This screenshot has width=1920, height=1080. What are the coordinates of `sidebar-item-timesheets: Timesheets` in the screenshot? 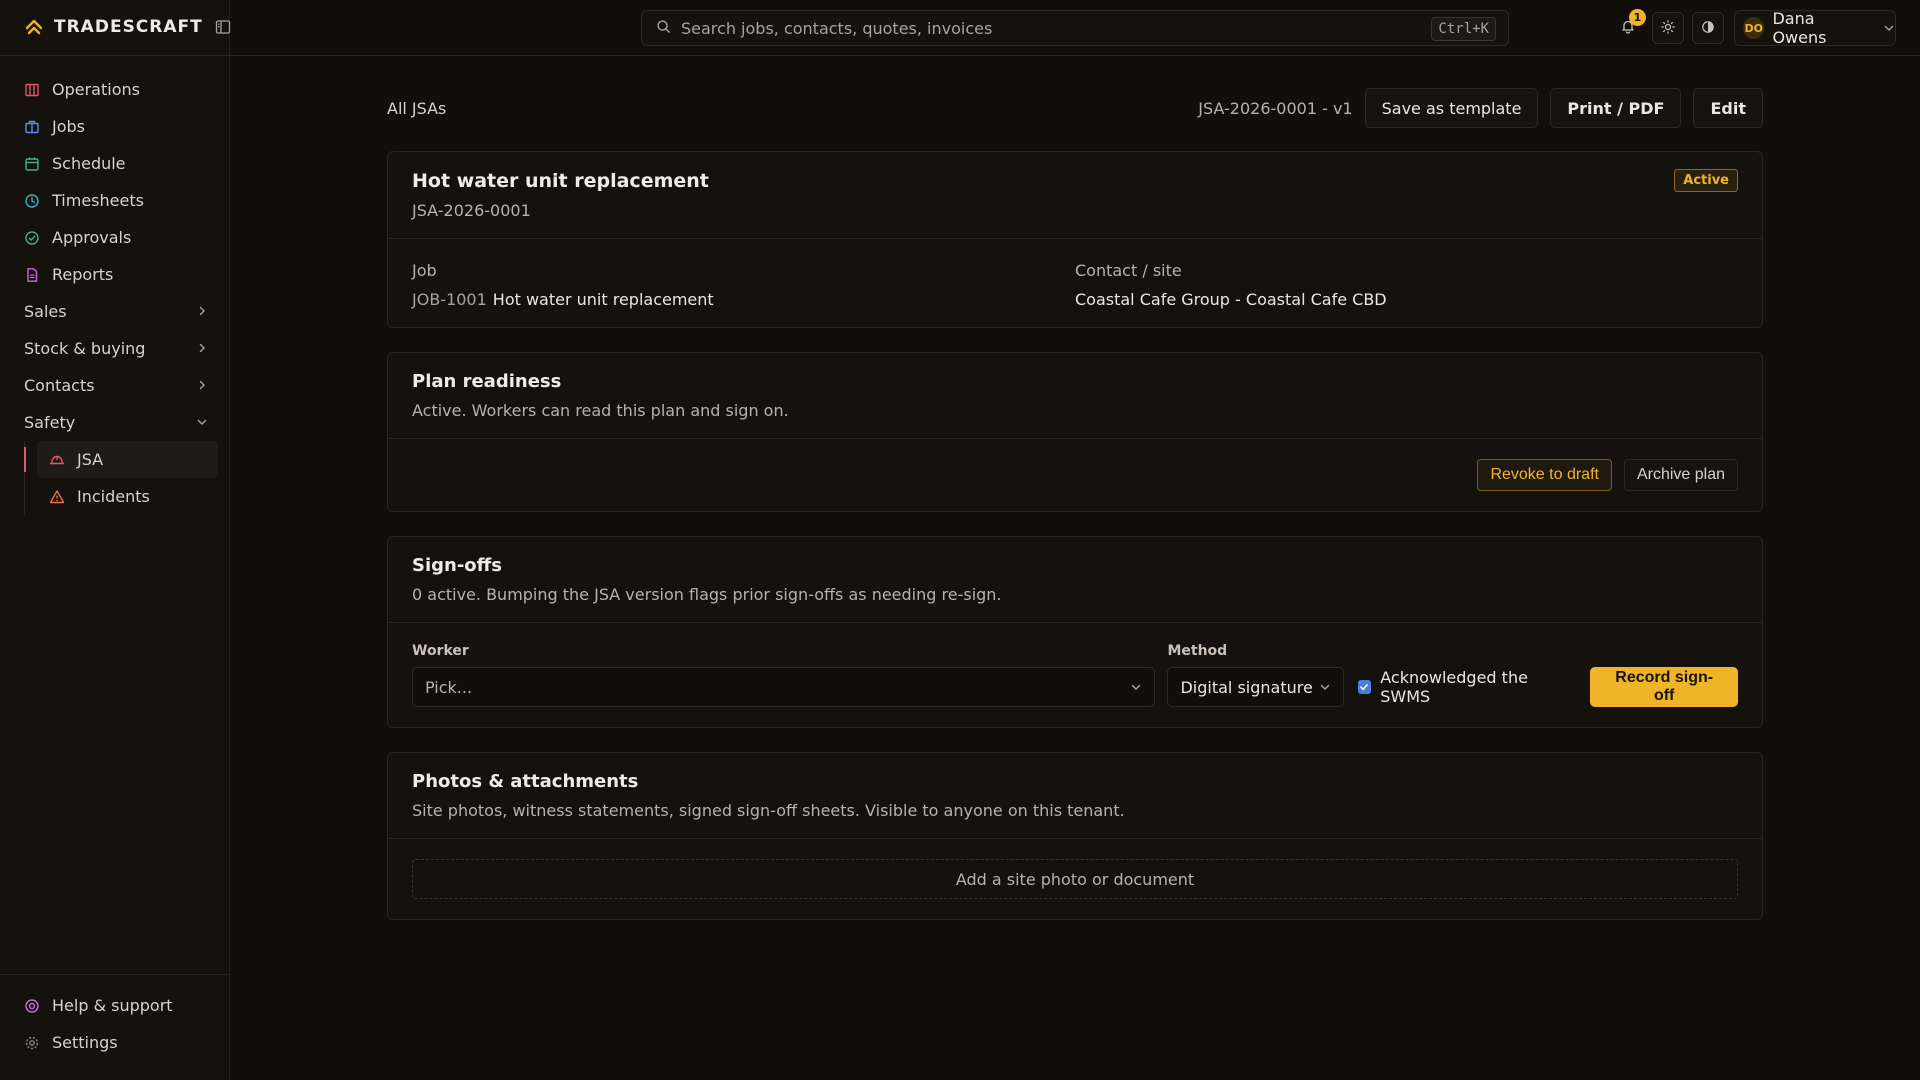 It's located at (115, 200).